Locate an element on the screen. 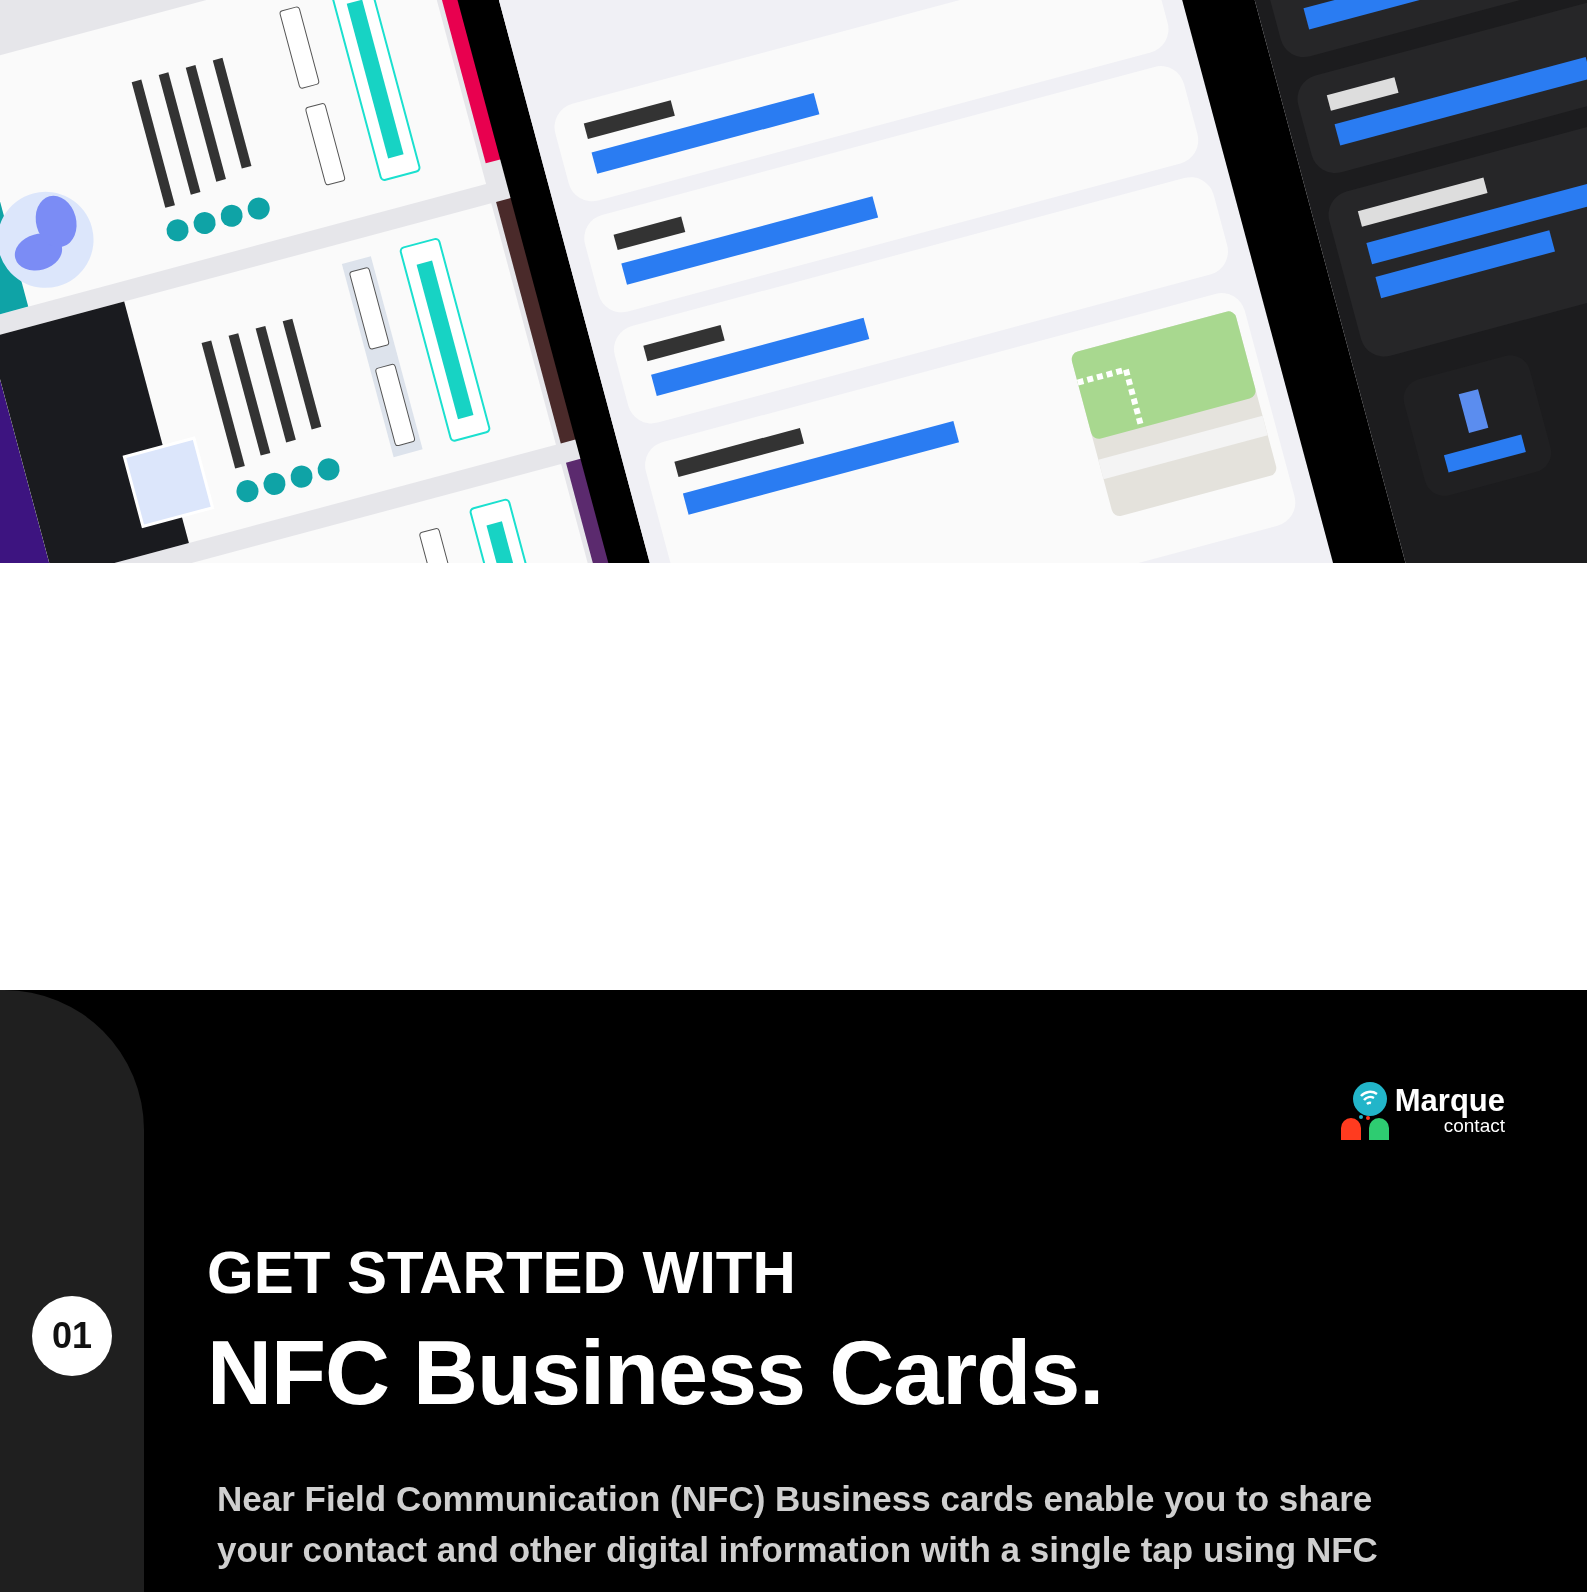 The height and width of the screenshot is (1592, 1587). section-heading: GET STARTED WITH is located at coordinates (502, 1273).